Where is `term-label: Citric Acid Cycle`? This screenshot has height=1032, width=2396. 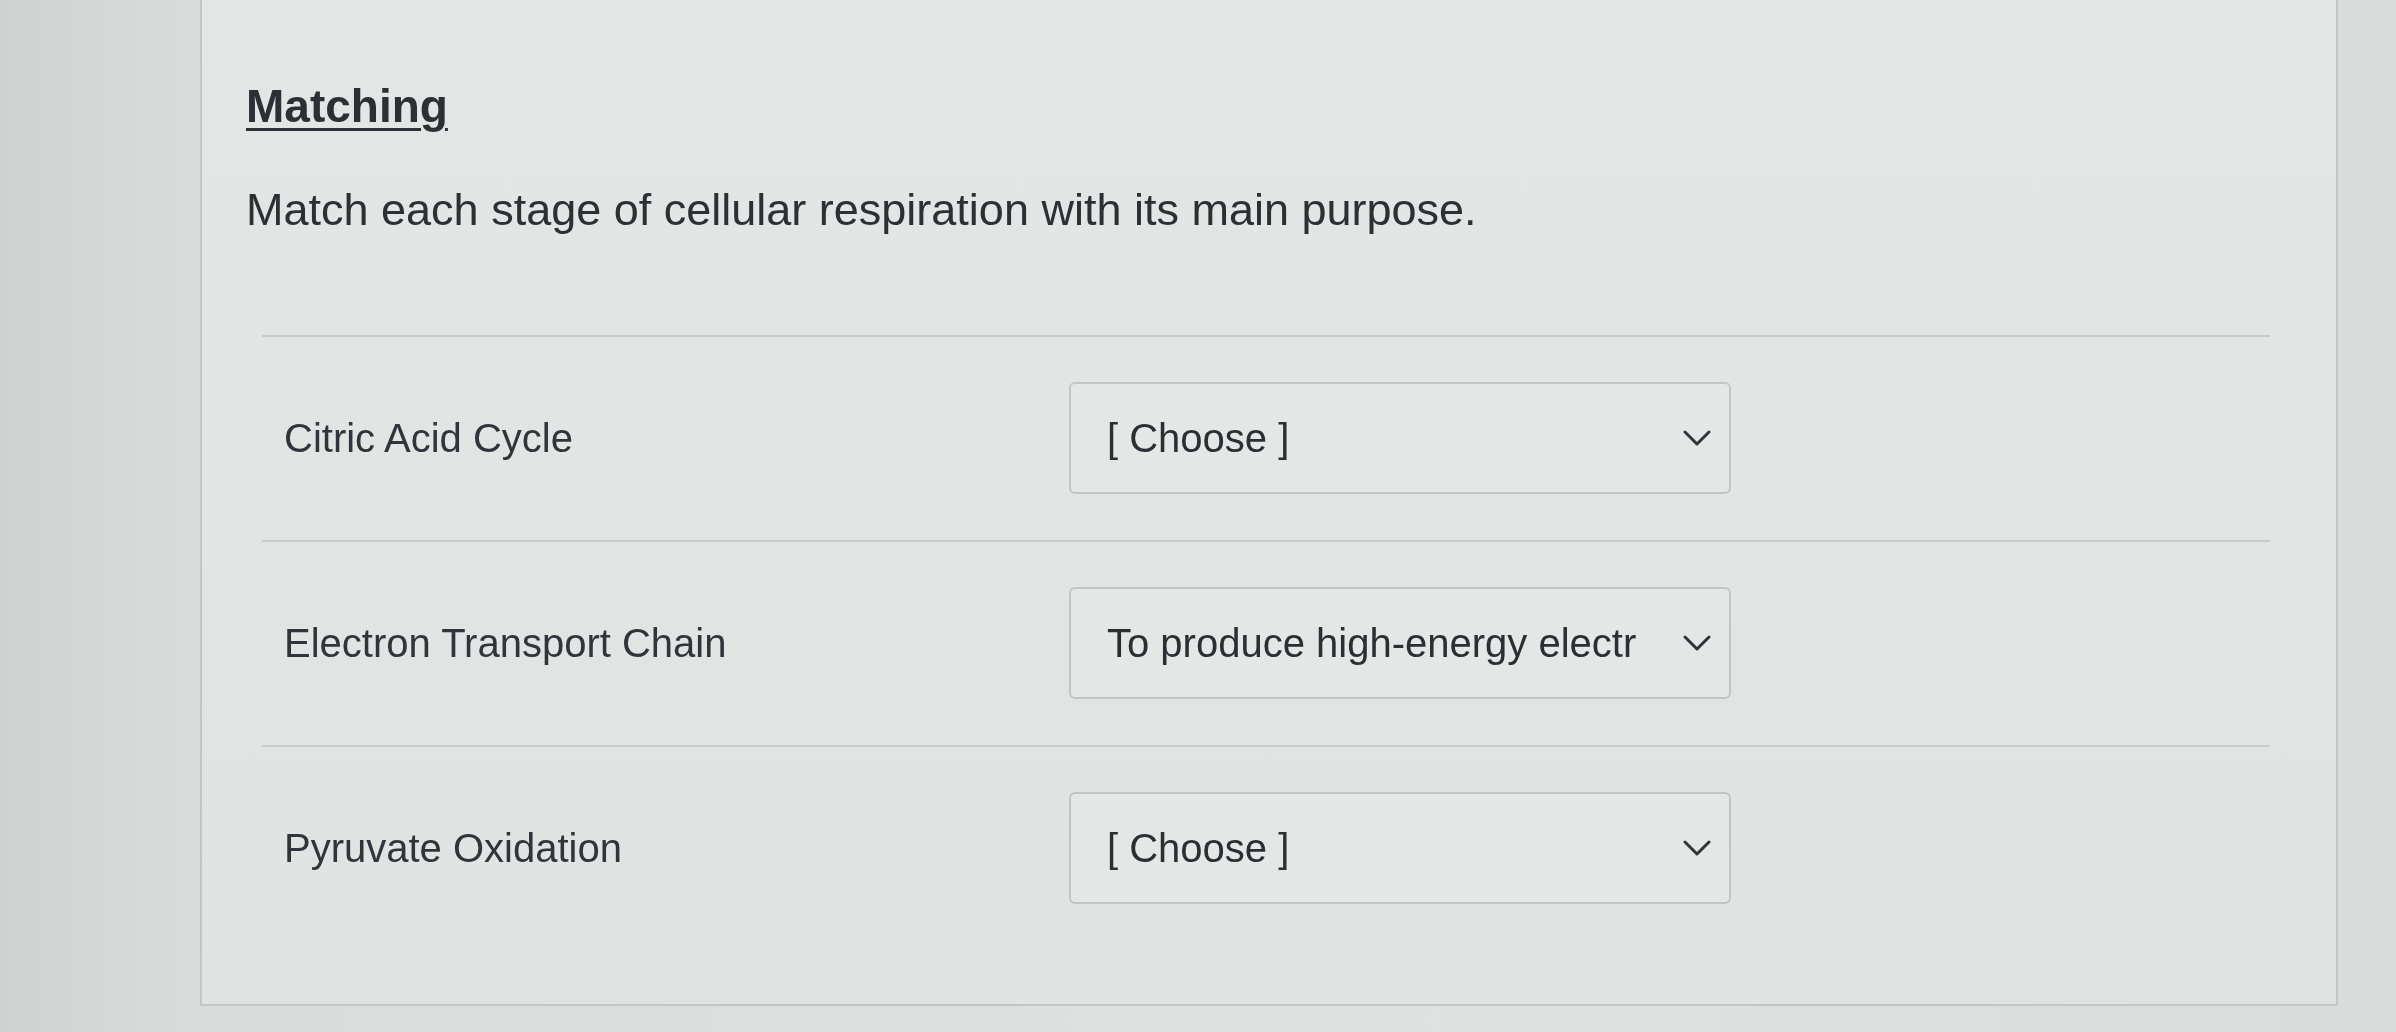 term-label: Citric Acid Cycle is located at coordinates (428, 438).